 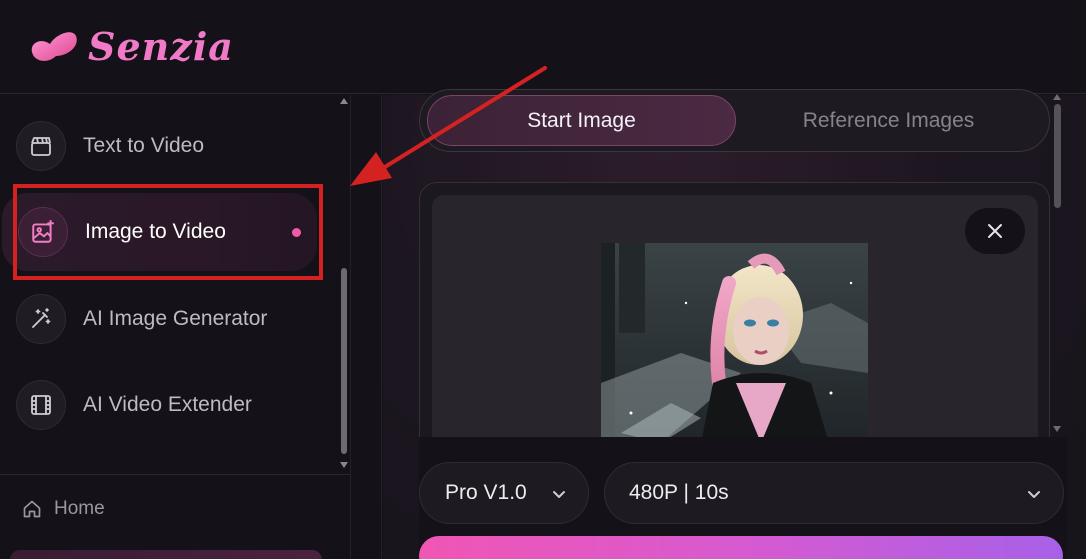 I want to click on scroll-up-arrow, so click(x=344, y=101).